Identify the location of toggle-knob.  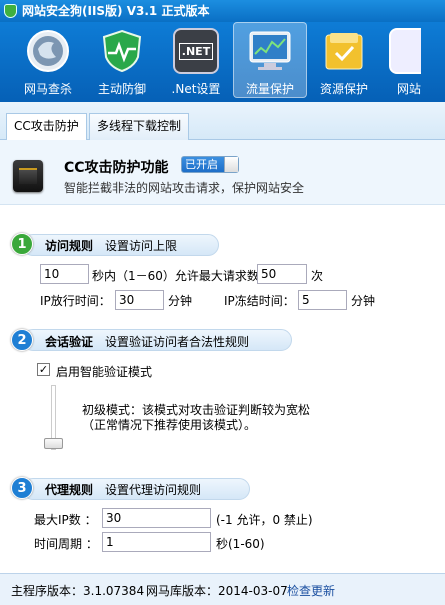
(231, 164).